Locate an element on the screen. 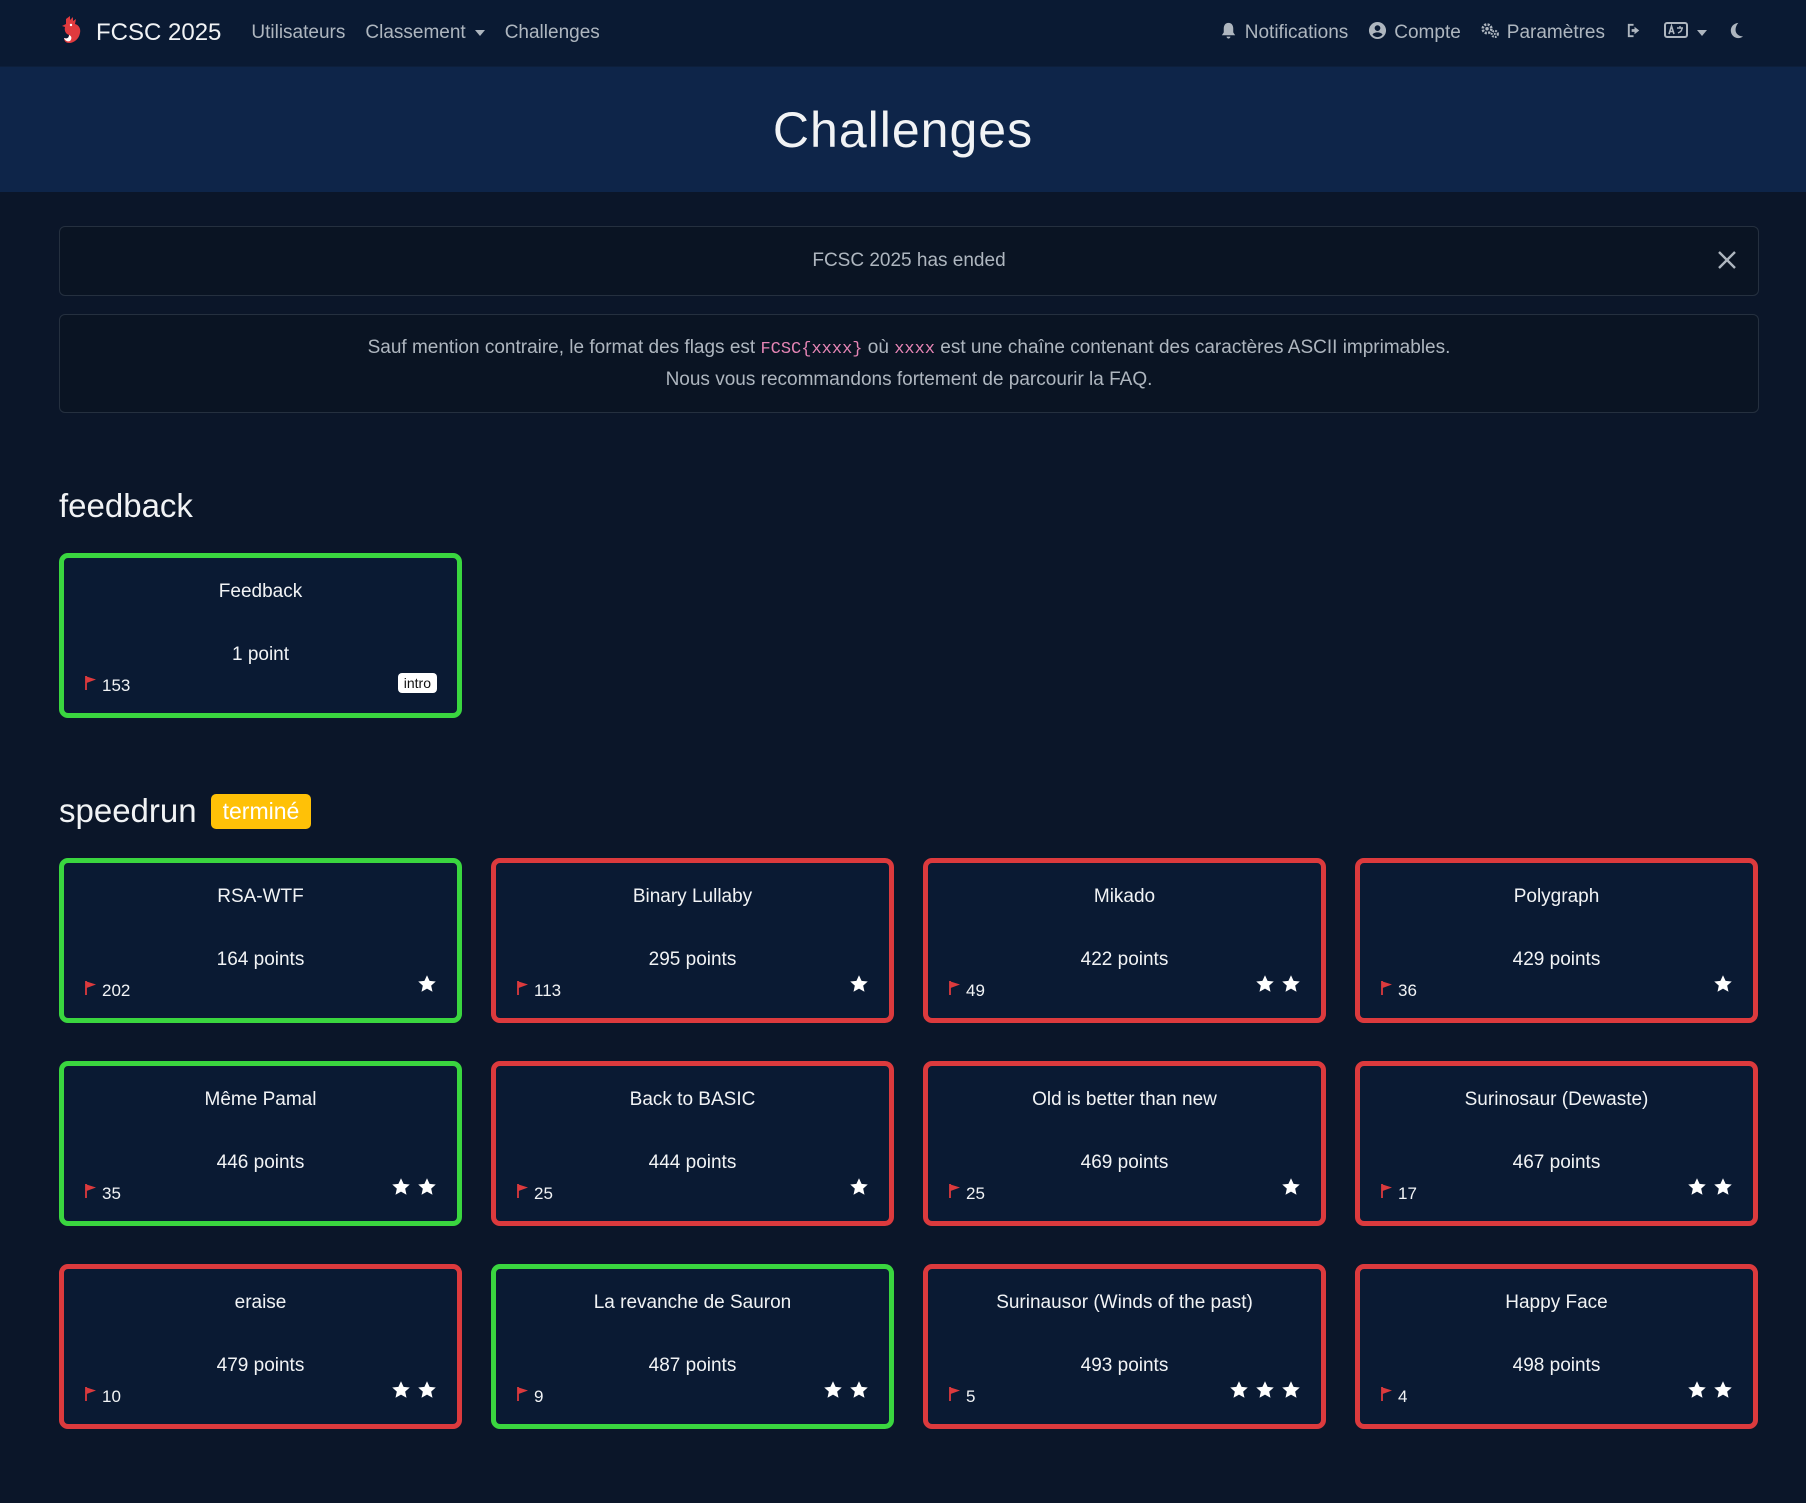  nav-logout is located at coordinates (1634, 33).